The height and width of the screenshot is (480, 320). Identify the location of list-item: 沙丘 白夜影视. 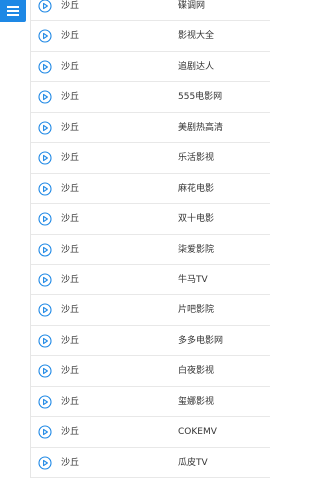
(150, 371).